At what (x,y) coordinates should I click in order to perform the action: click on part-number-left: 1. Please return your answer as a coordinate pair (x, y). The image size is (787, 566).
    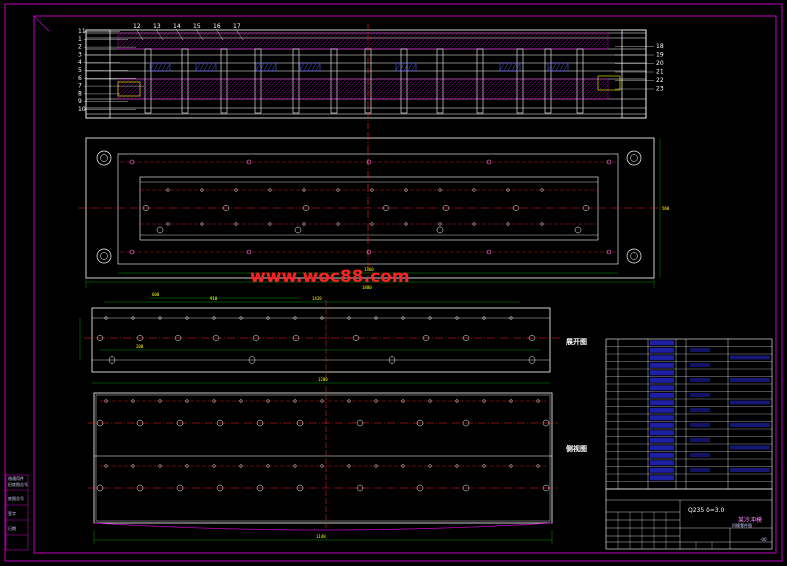
    Looking at the image, I should click on (80, 39).